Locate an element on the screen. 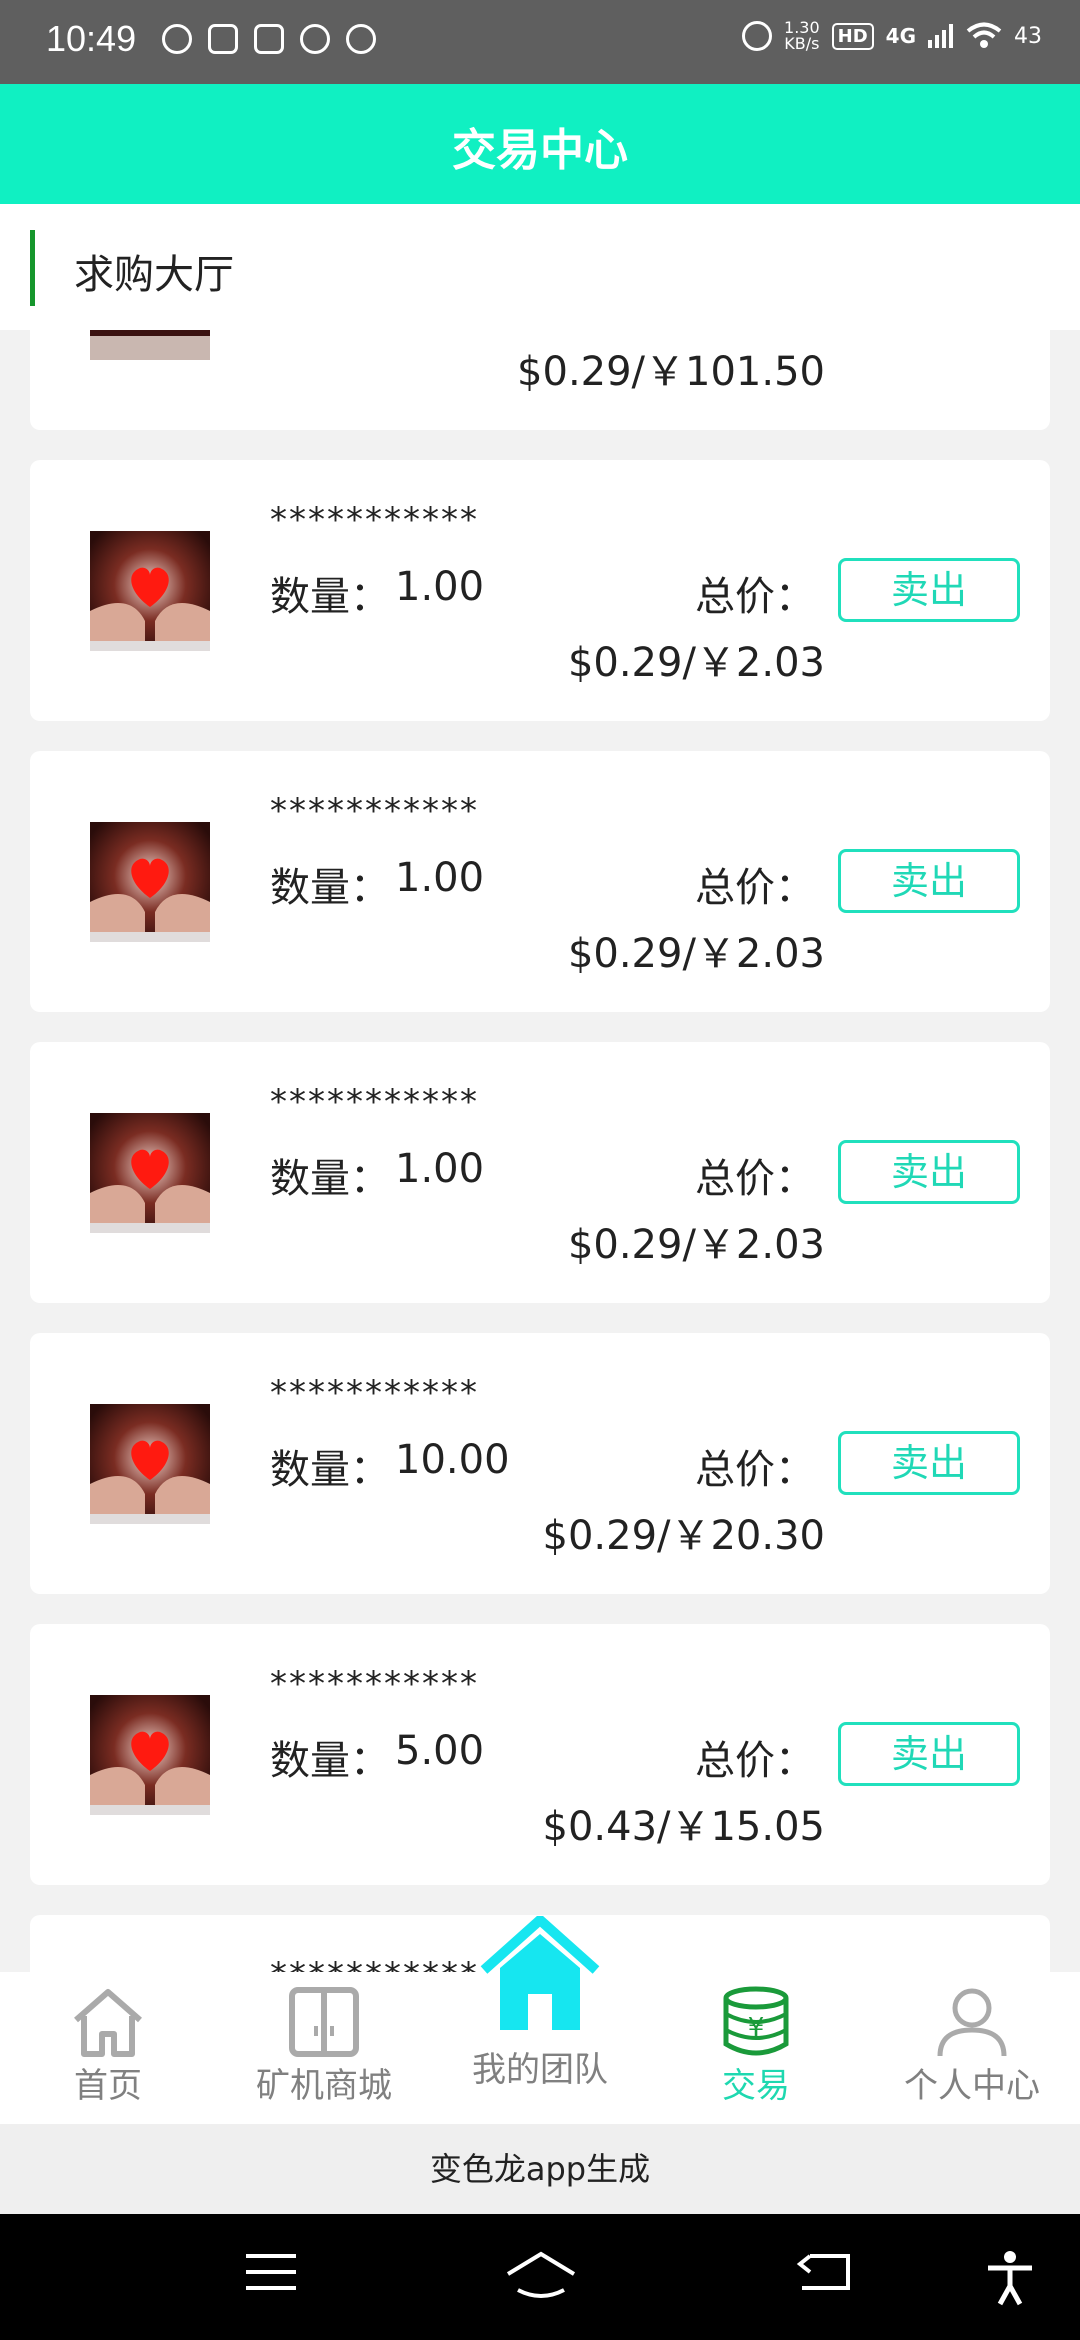  order-card-partial-top: $0.29/￥101.50 is located at coordinates (540, 380).